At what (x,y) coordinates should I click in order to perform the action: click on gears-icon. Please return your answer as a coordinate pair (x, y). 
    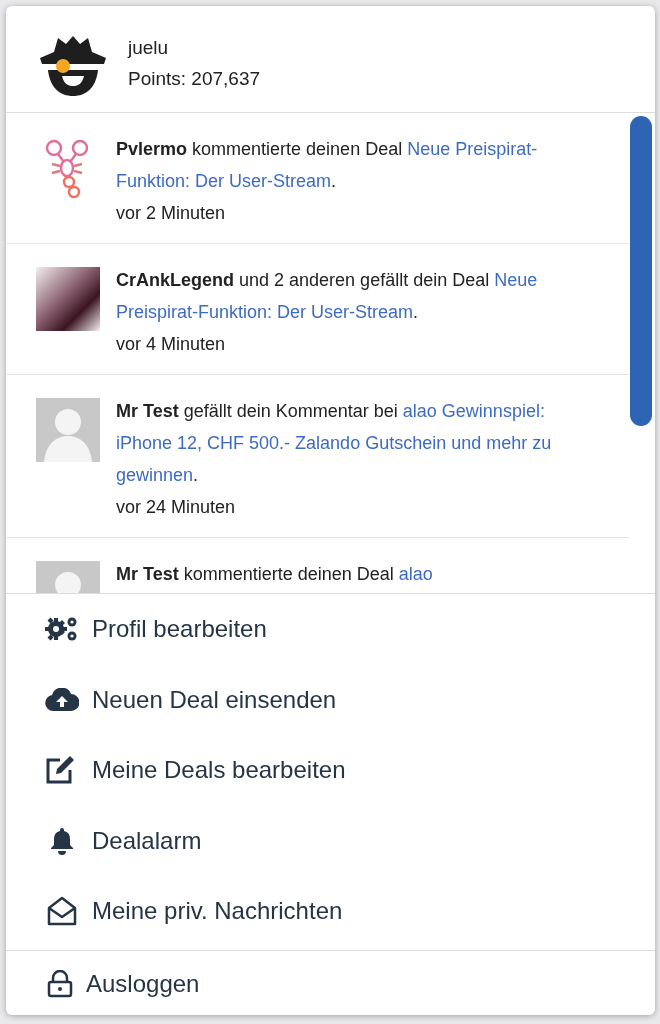
    Looking at the image, I should click on (62, 629).